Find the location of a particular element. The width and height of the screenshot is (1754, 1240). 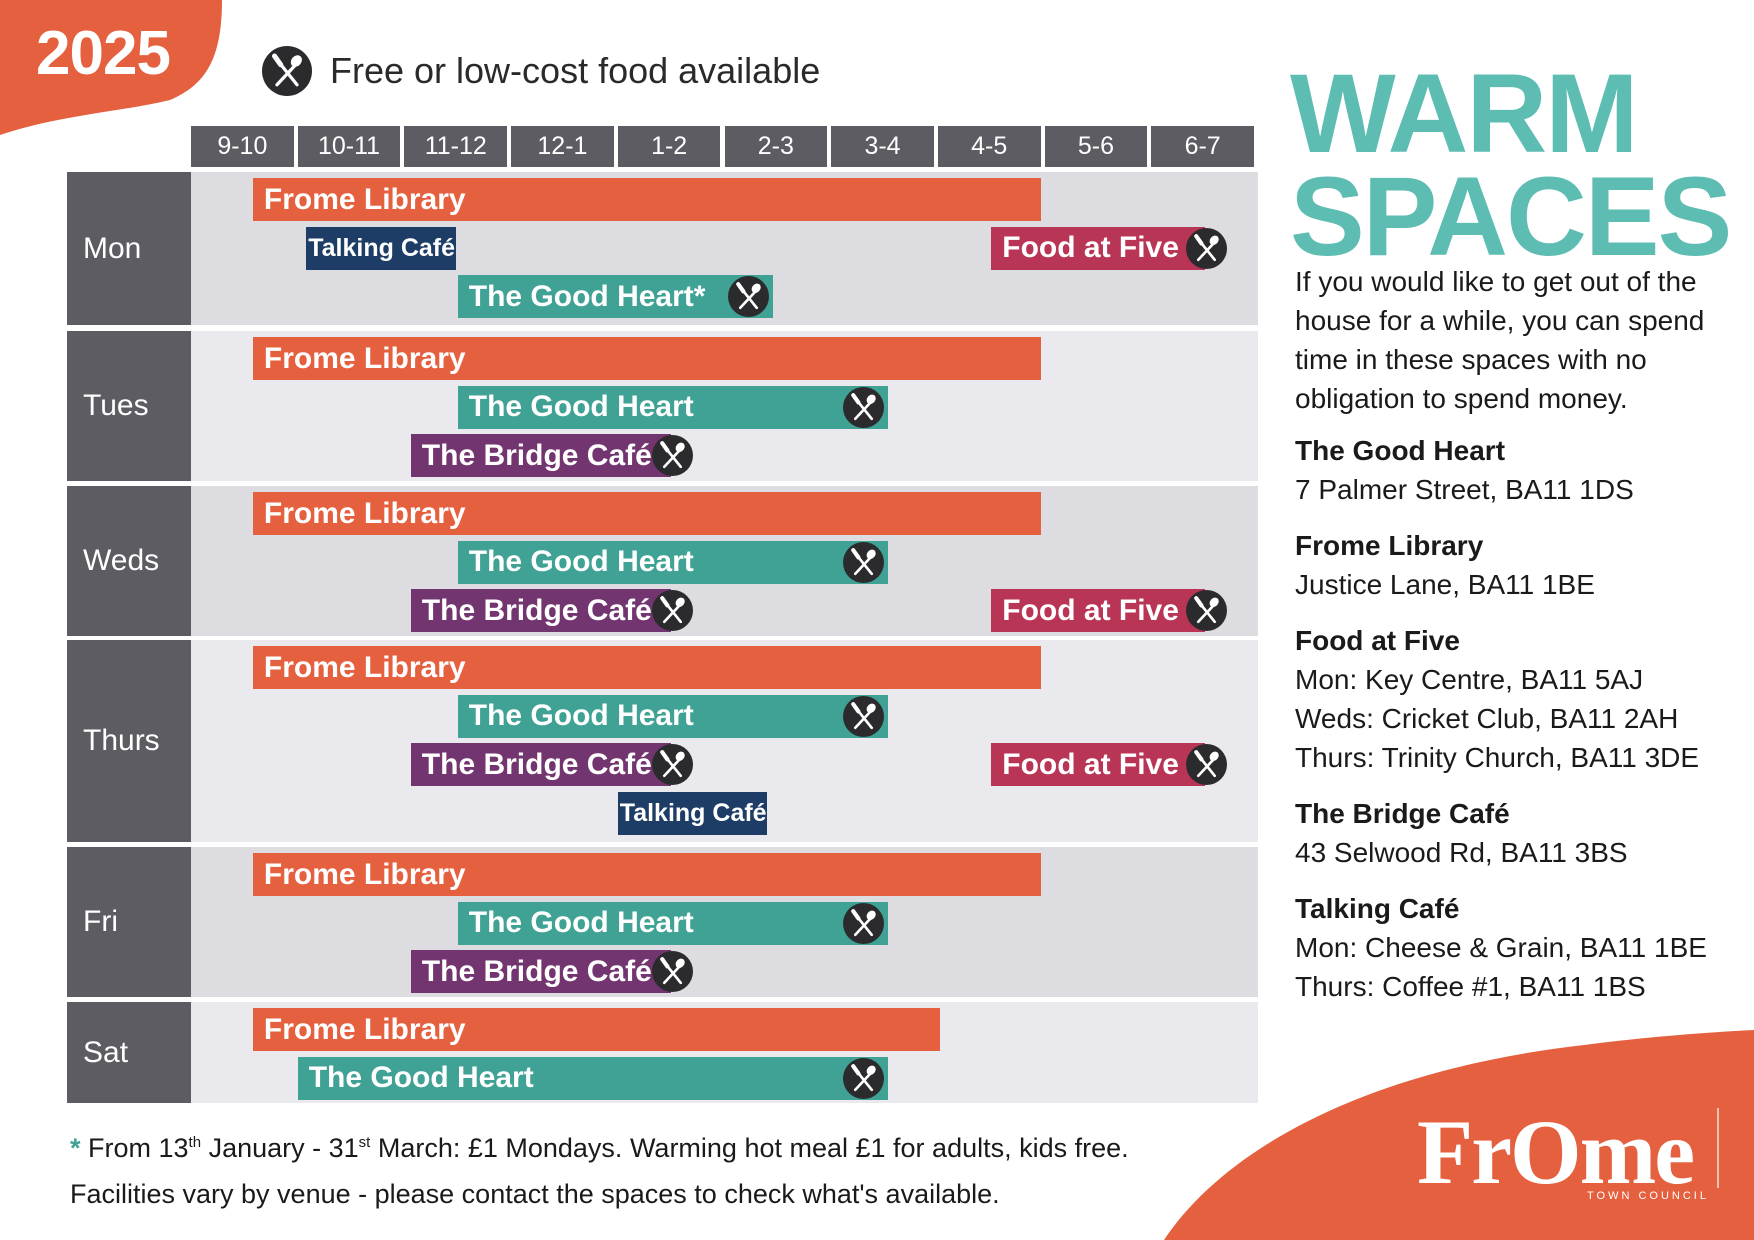

venue-address: Mon: Cheese & Grain, BA11 1BE is located at coordinates (1501, 947).